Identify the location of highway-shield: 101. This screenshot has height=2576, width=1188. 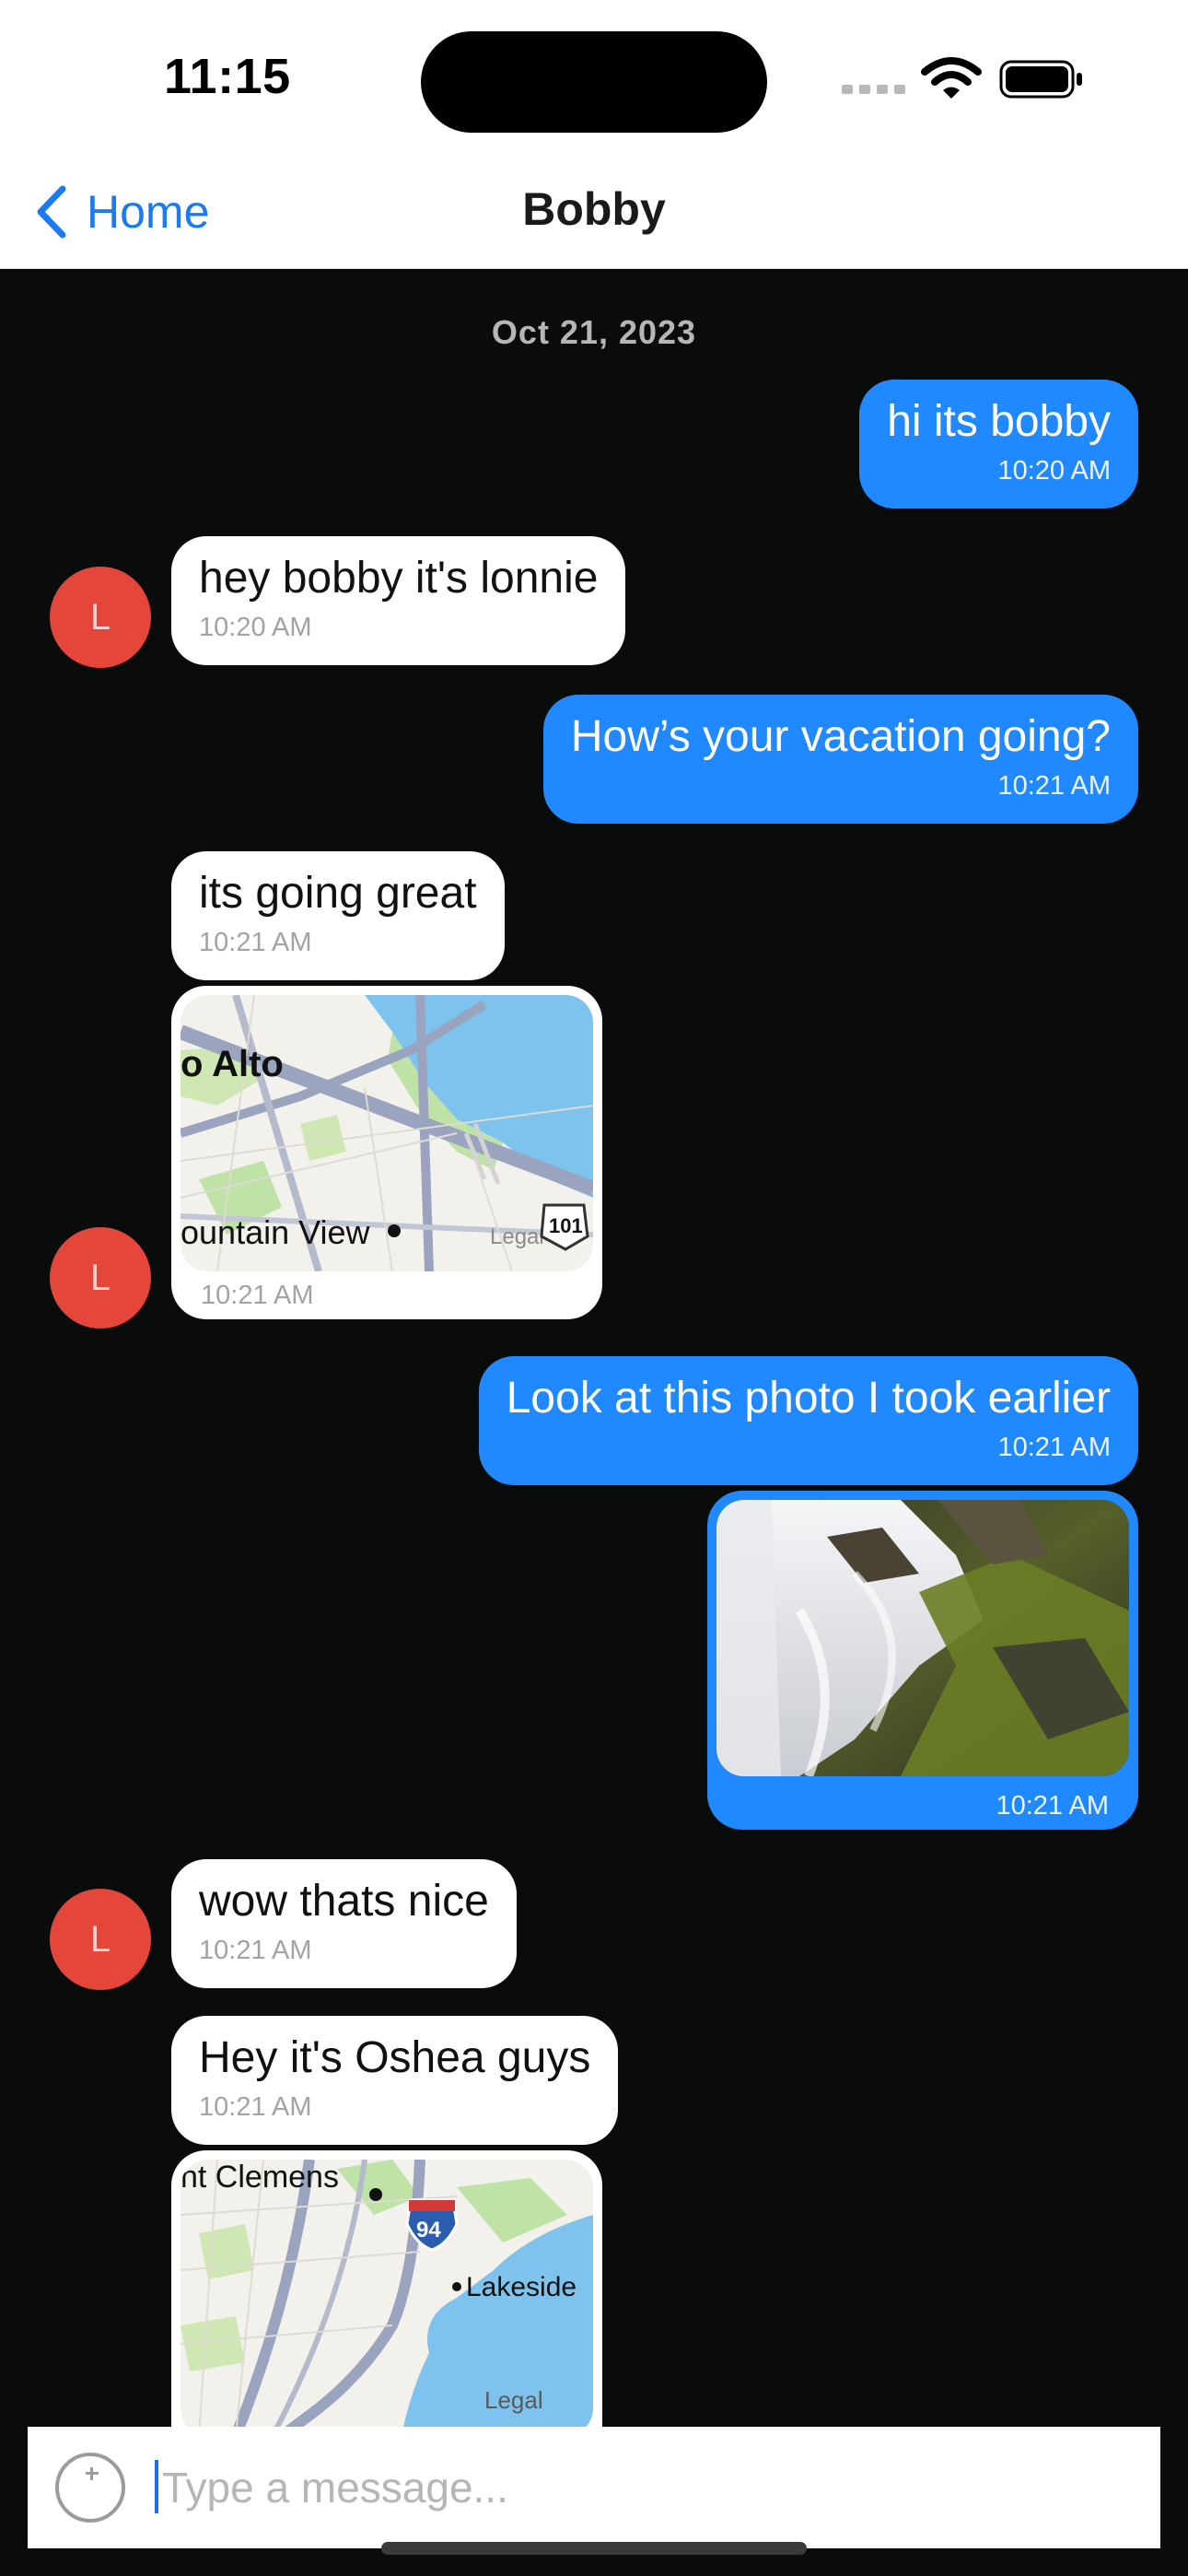
(566, 1225).